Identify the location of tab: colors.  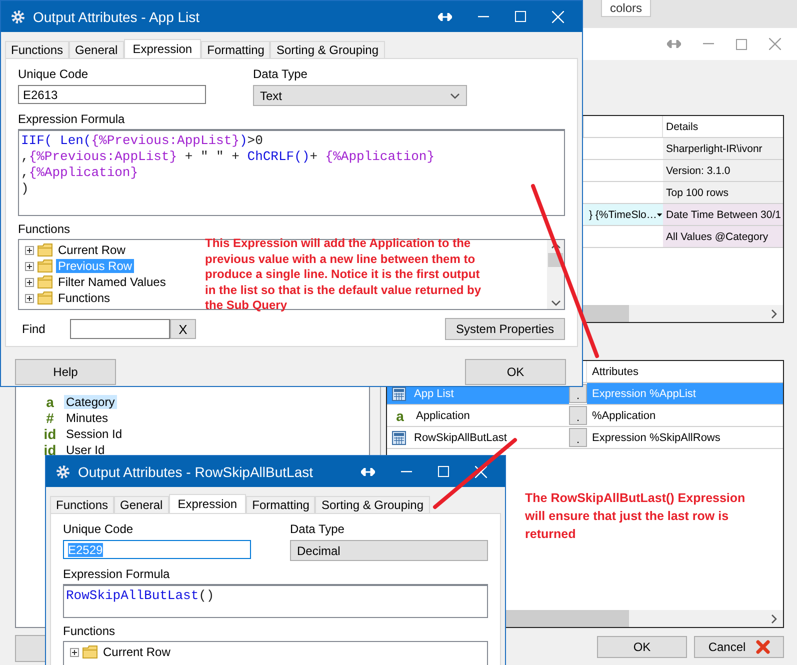
(626, 8).